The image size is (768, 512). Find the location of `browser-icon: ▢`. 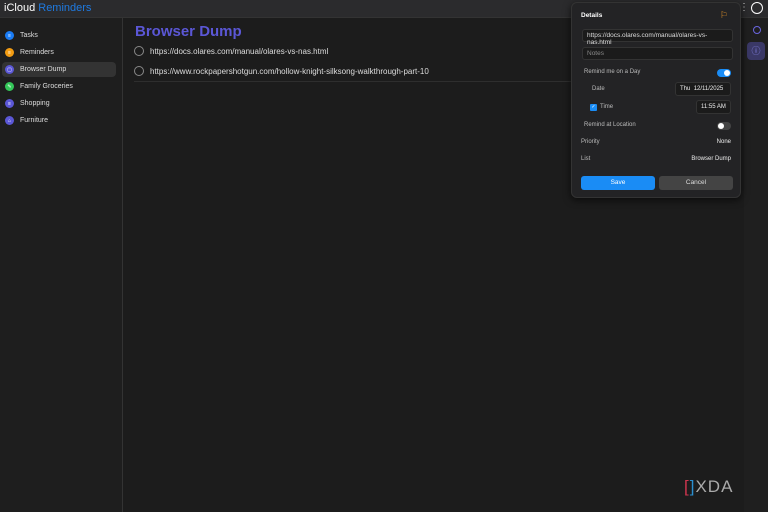

browser-icon: ▢ is located at coordinates (9, 69).